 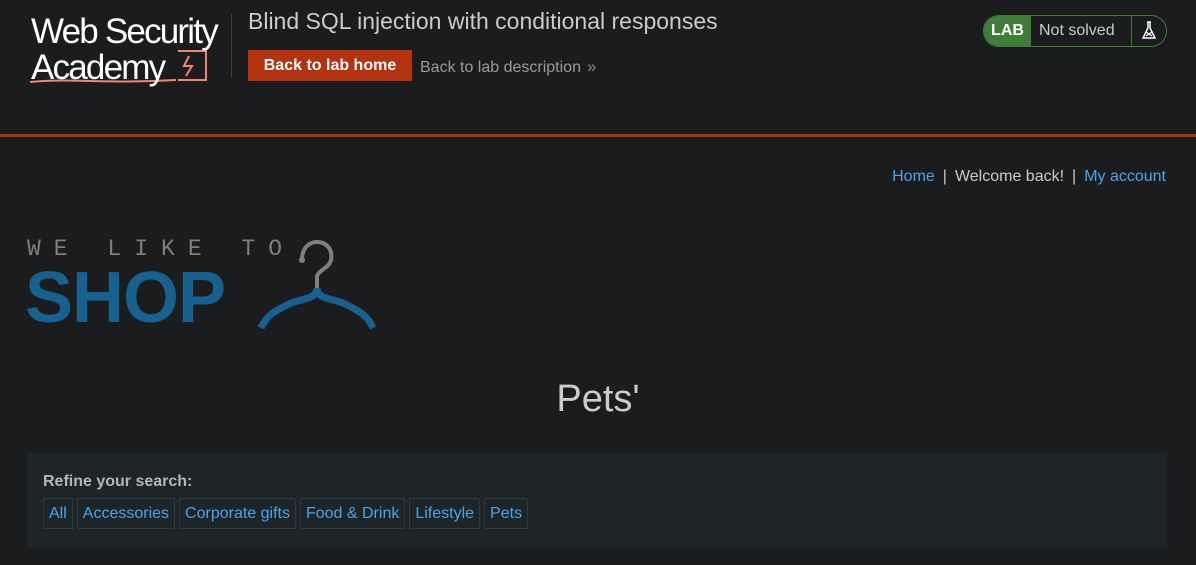 I want to click on account-nav: Home | Welcome back! | My account, so click(x=1029, y=177).